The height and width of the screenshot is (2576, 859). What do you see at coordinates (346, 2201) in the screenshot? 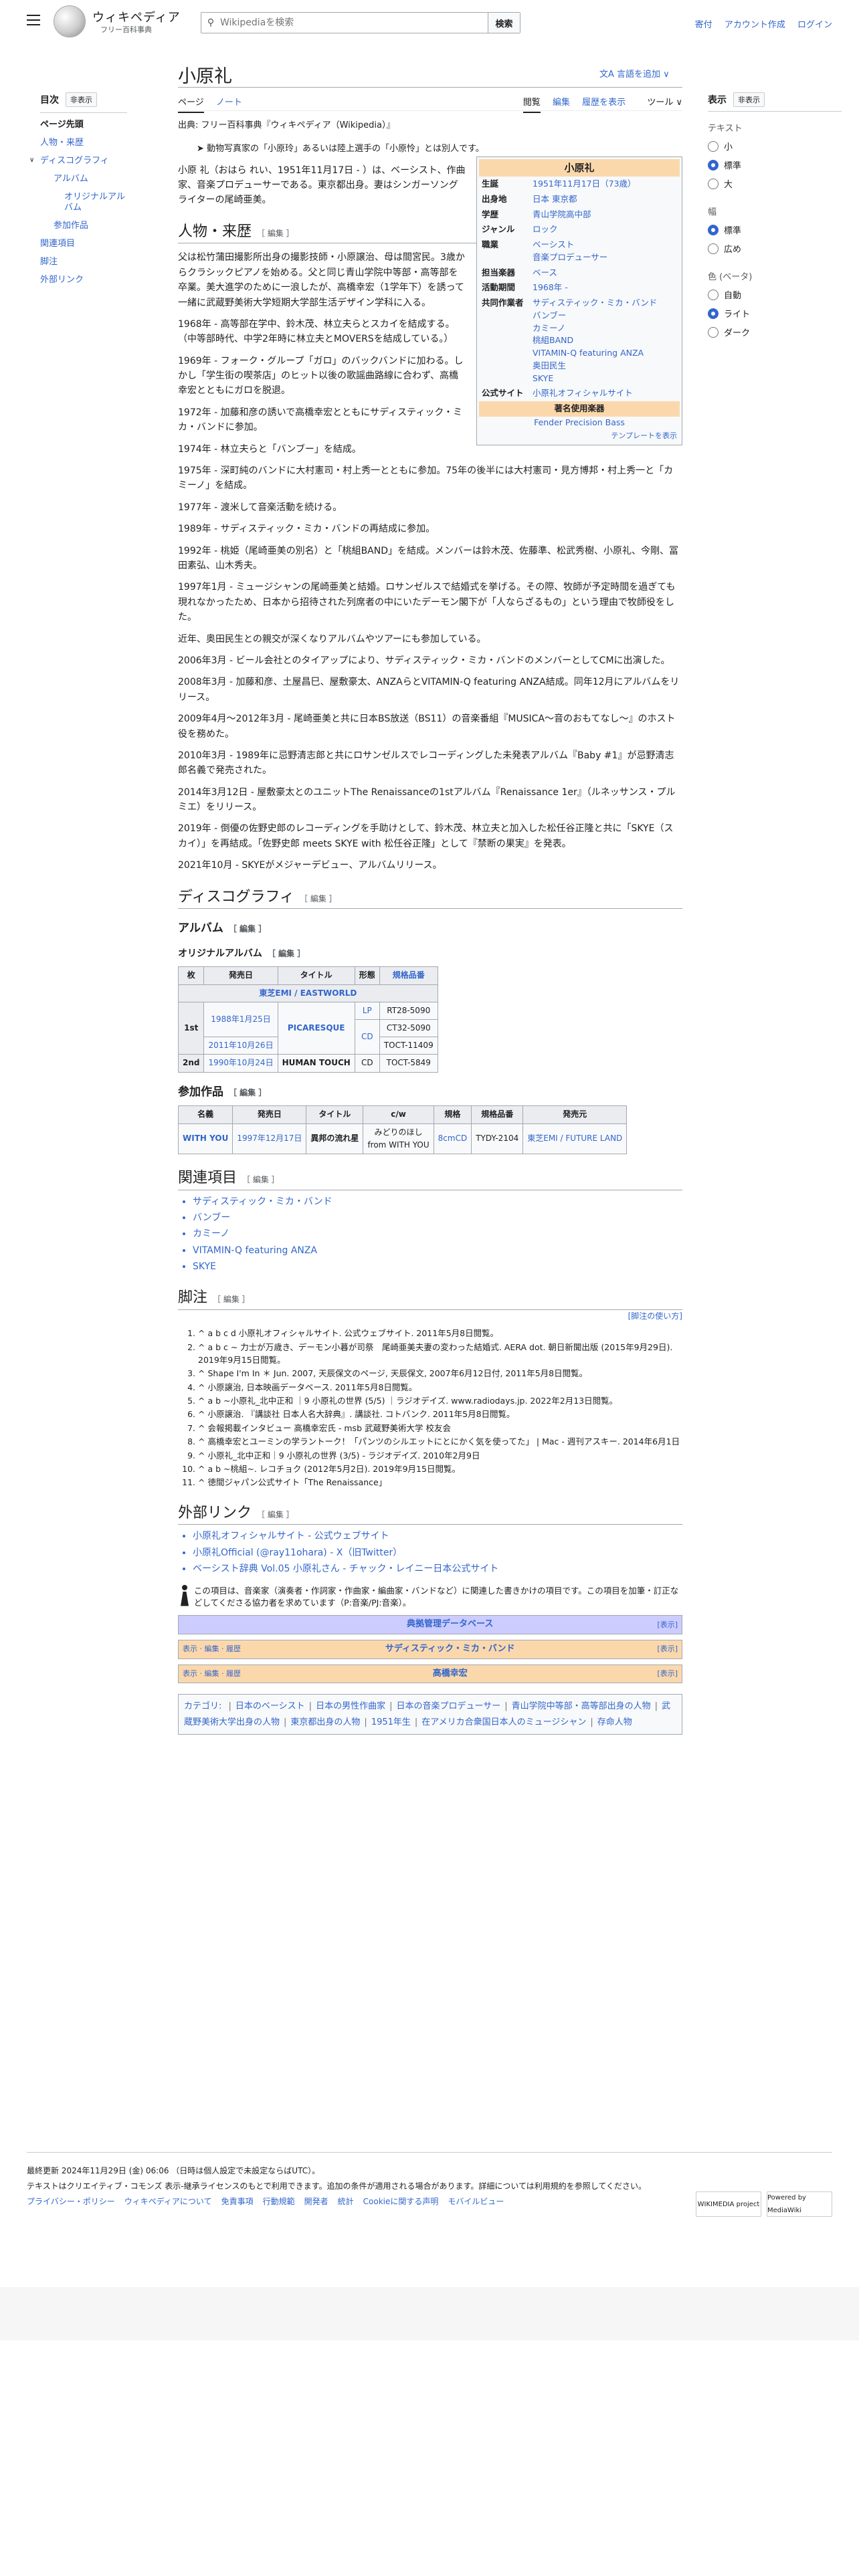
I see `footer-link: 統計` at bounding box center [346, 2201].